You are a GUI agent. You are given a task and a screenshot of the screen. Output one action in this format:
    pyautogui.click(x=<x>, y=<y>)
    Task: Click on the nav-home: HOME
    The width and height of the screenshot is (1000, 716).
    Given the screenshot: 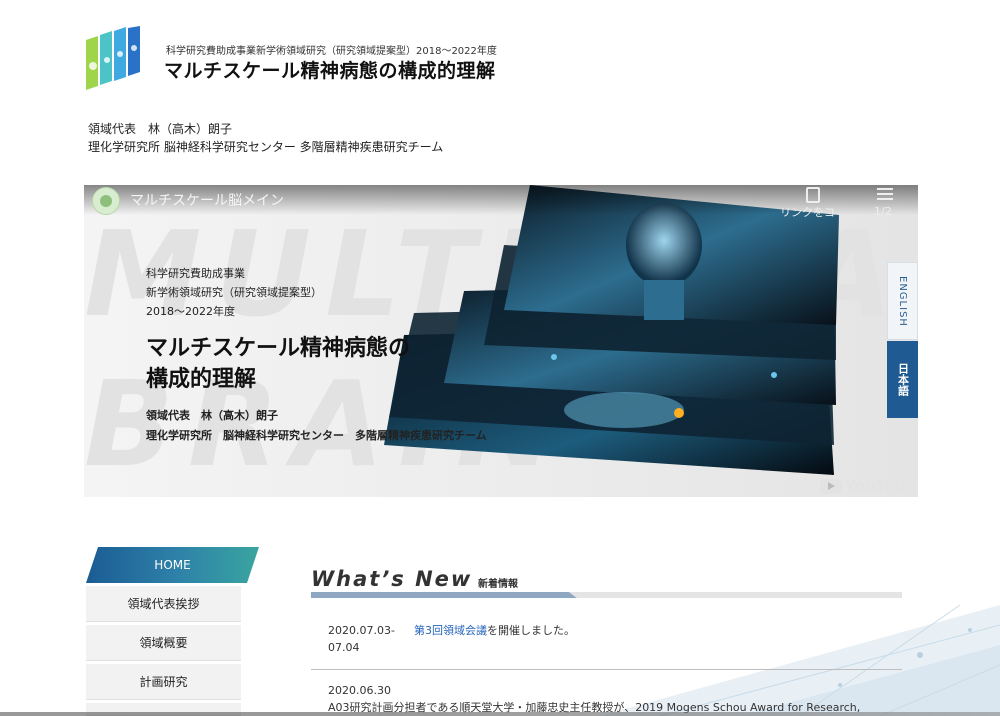 What is the action you would take?
    pyautogui.click(x=172, y=565)
    